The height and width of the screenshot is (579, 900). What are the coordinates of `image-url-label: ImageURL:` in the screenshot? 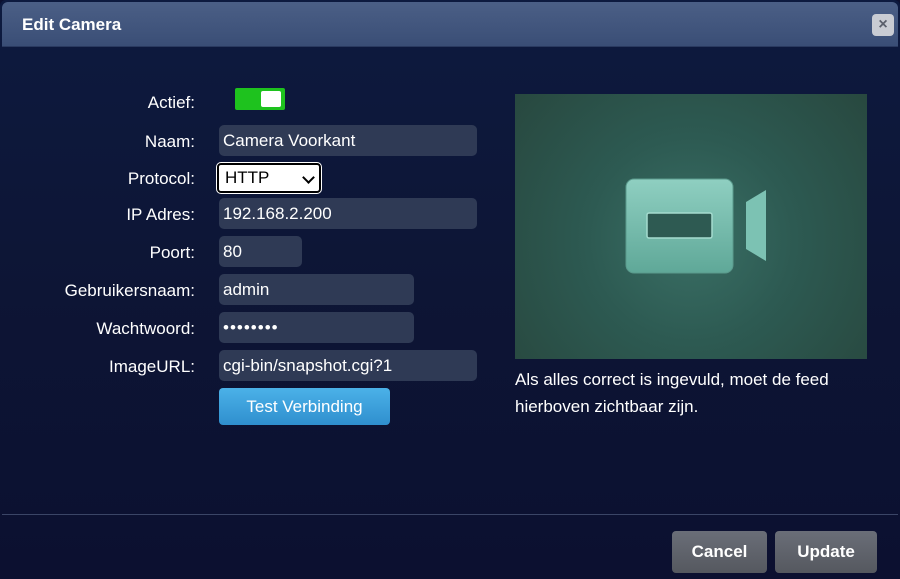 It's located at (152, 366).